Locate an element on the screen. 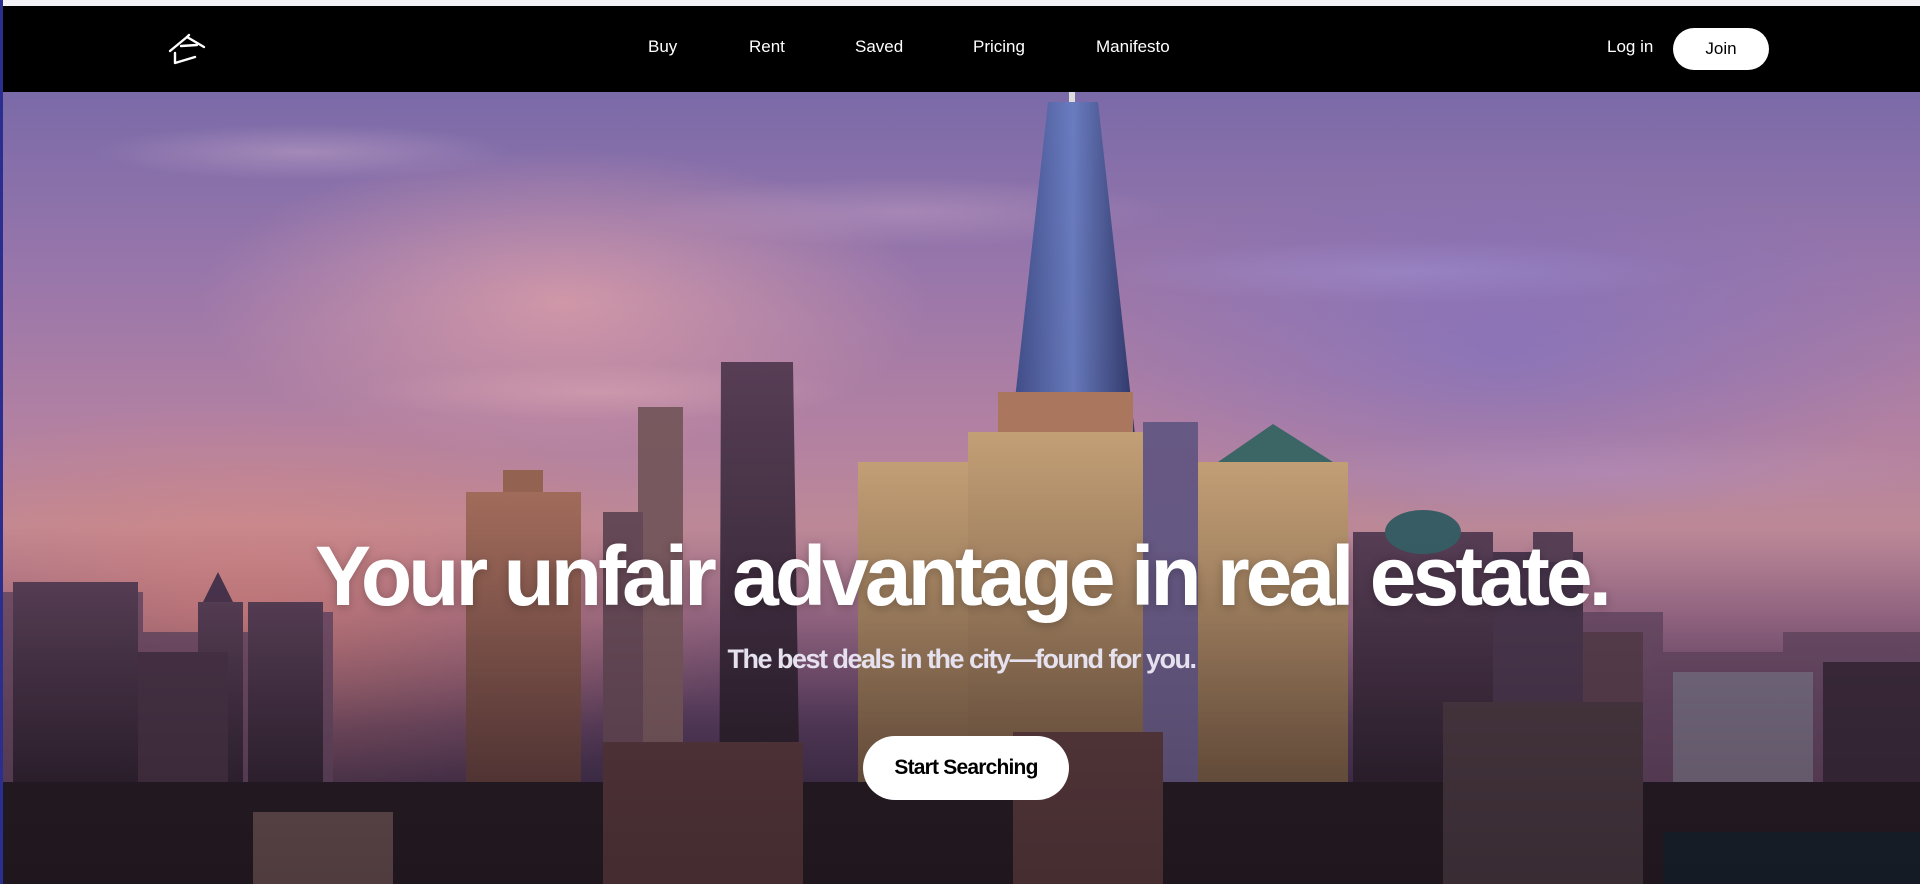  nav-link-pricing: Pricing is located at coordinates (999, 47).